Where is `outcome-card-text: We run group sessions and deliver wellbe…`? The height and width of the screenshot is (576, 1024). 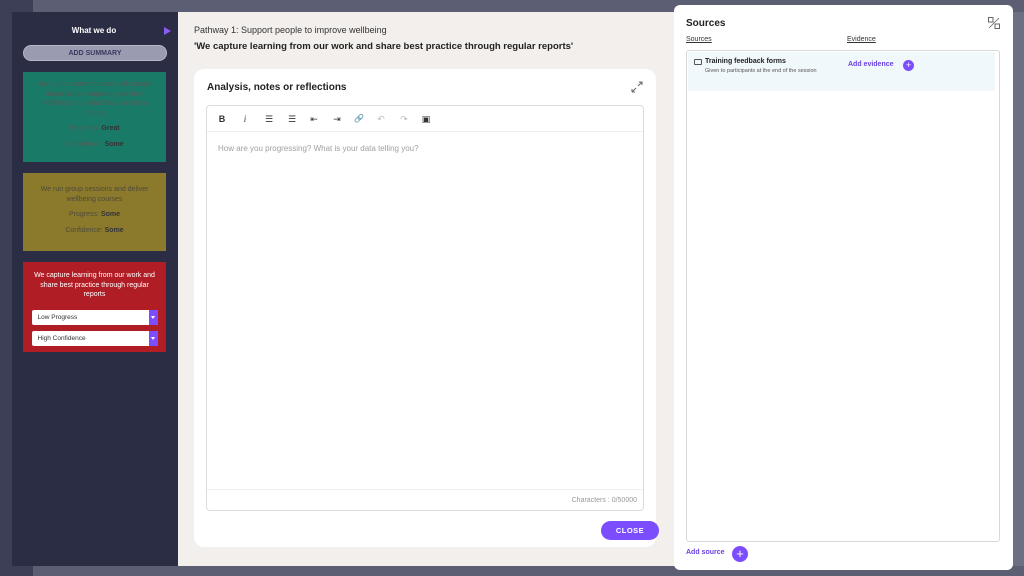 outcome-card-text: We run group sessions and deliver wellbe… is located at coordinates (94, 194).